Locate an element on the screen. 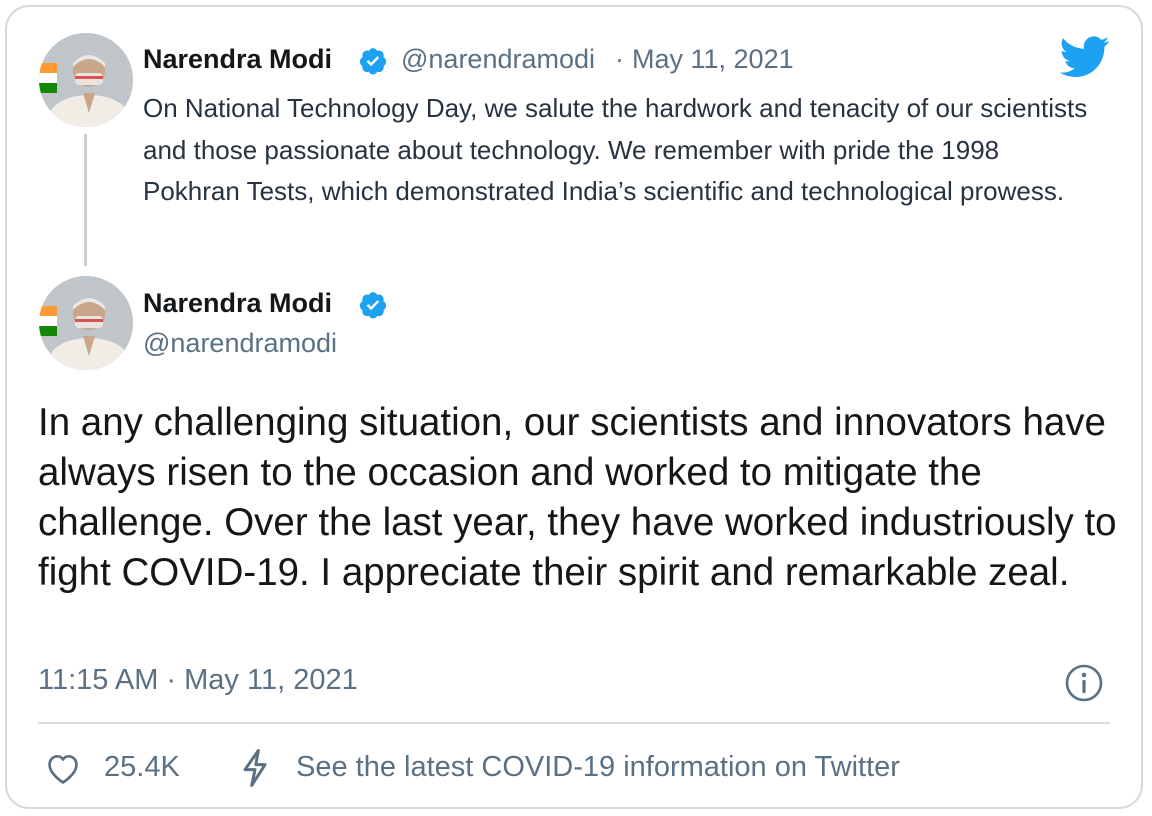  quoted-author-name: Narendra Modi is located at coordinates (237, 59).